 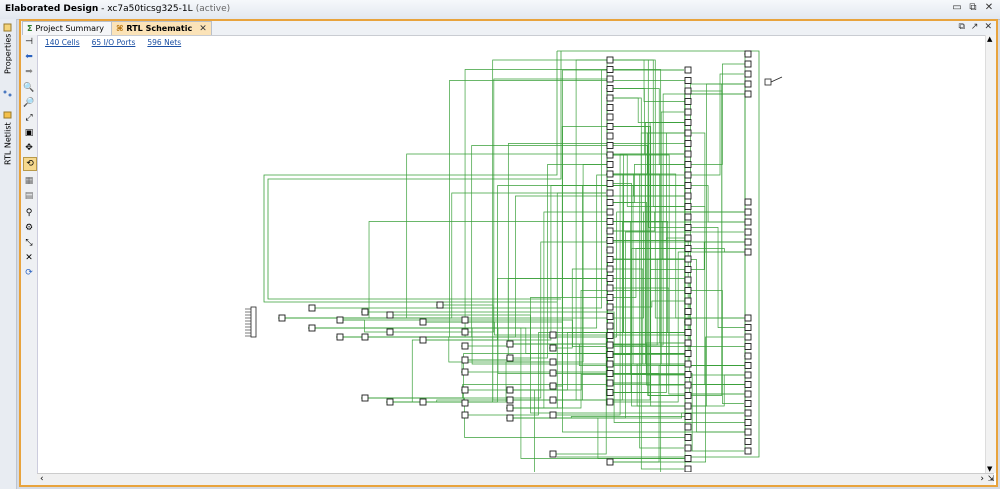 I want to click on grid-icon: ▤, so click(x=29, y=196).